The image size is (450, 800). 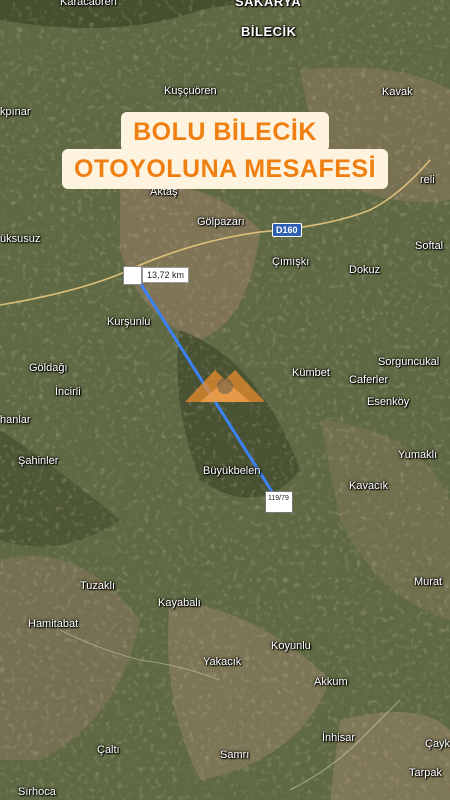 What do you see at coordinates (369, 380) in the screenshot?
I see `place-caferler: Caferler` at bounding box center [369, 380].